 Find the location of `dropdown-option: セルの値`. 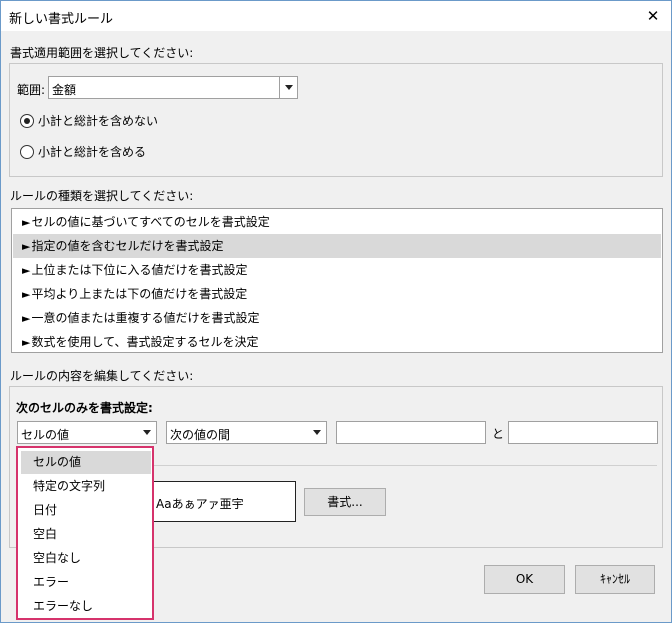

dropdown-option: セルの値 is located at coordinates (86, 462).